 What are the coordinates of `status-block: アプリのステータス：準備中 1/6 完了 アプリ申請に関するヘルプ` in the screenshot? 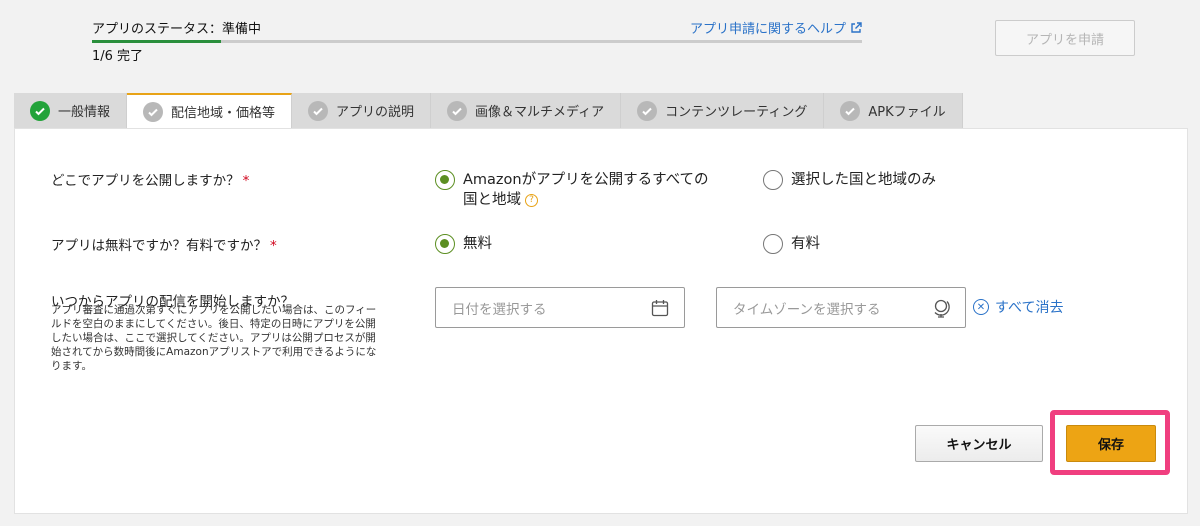 It's located at (477, 41).